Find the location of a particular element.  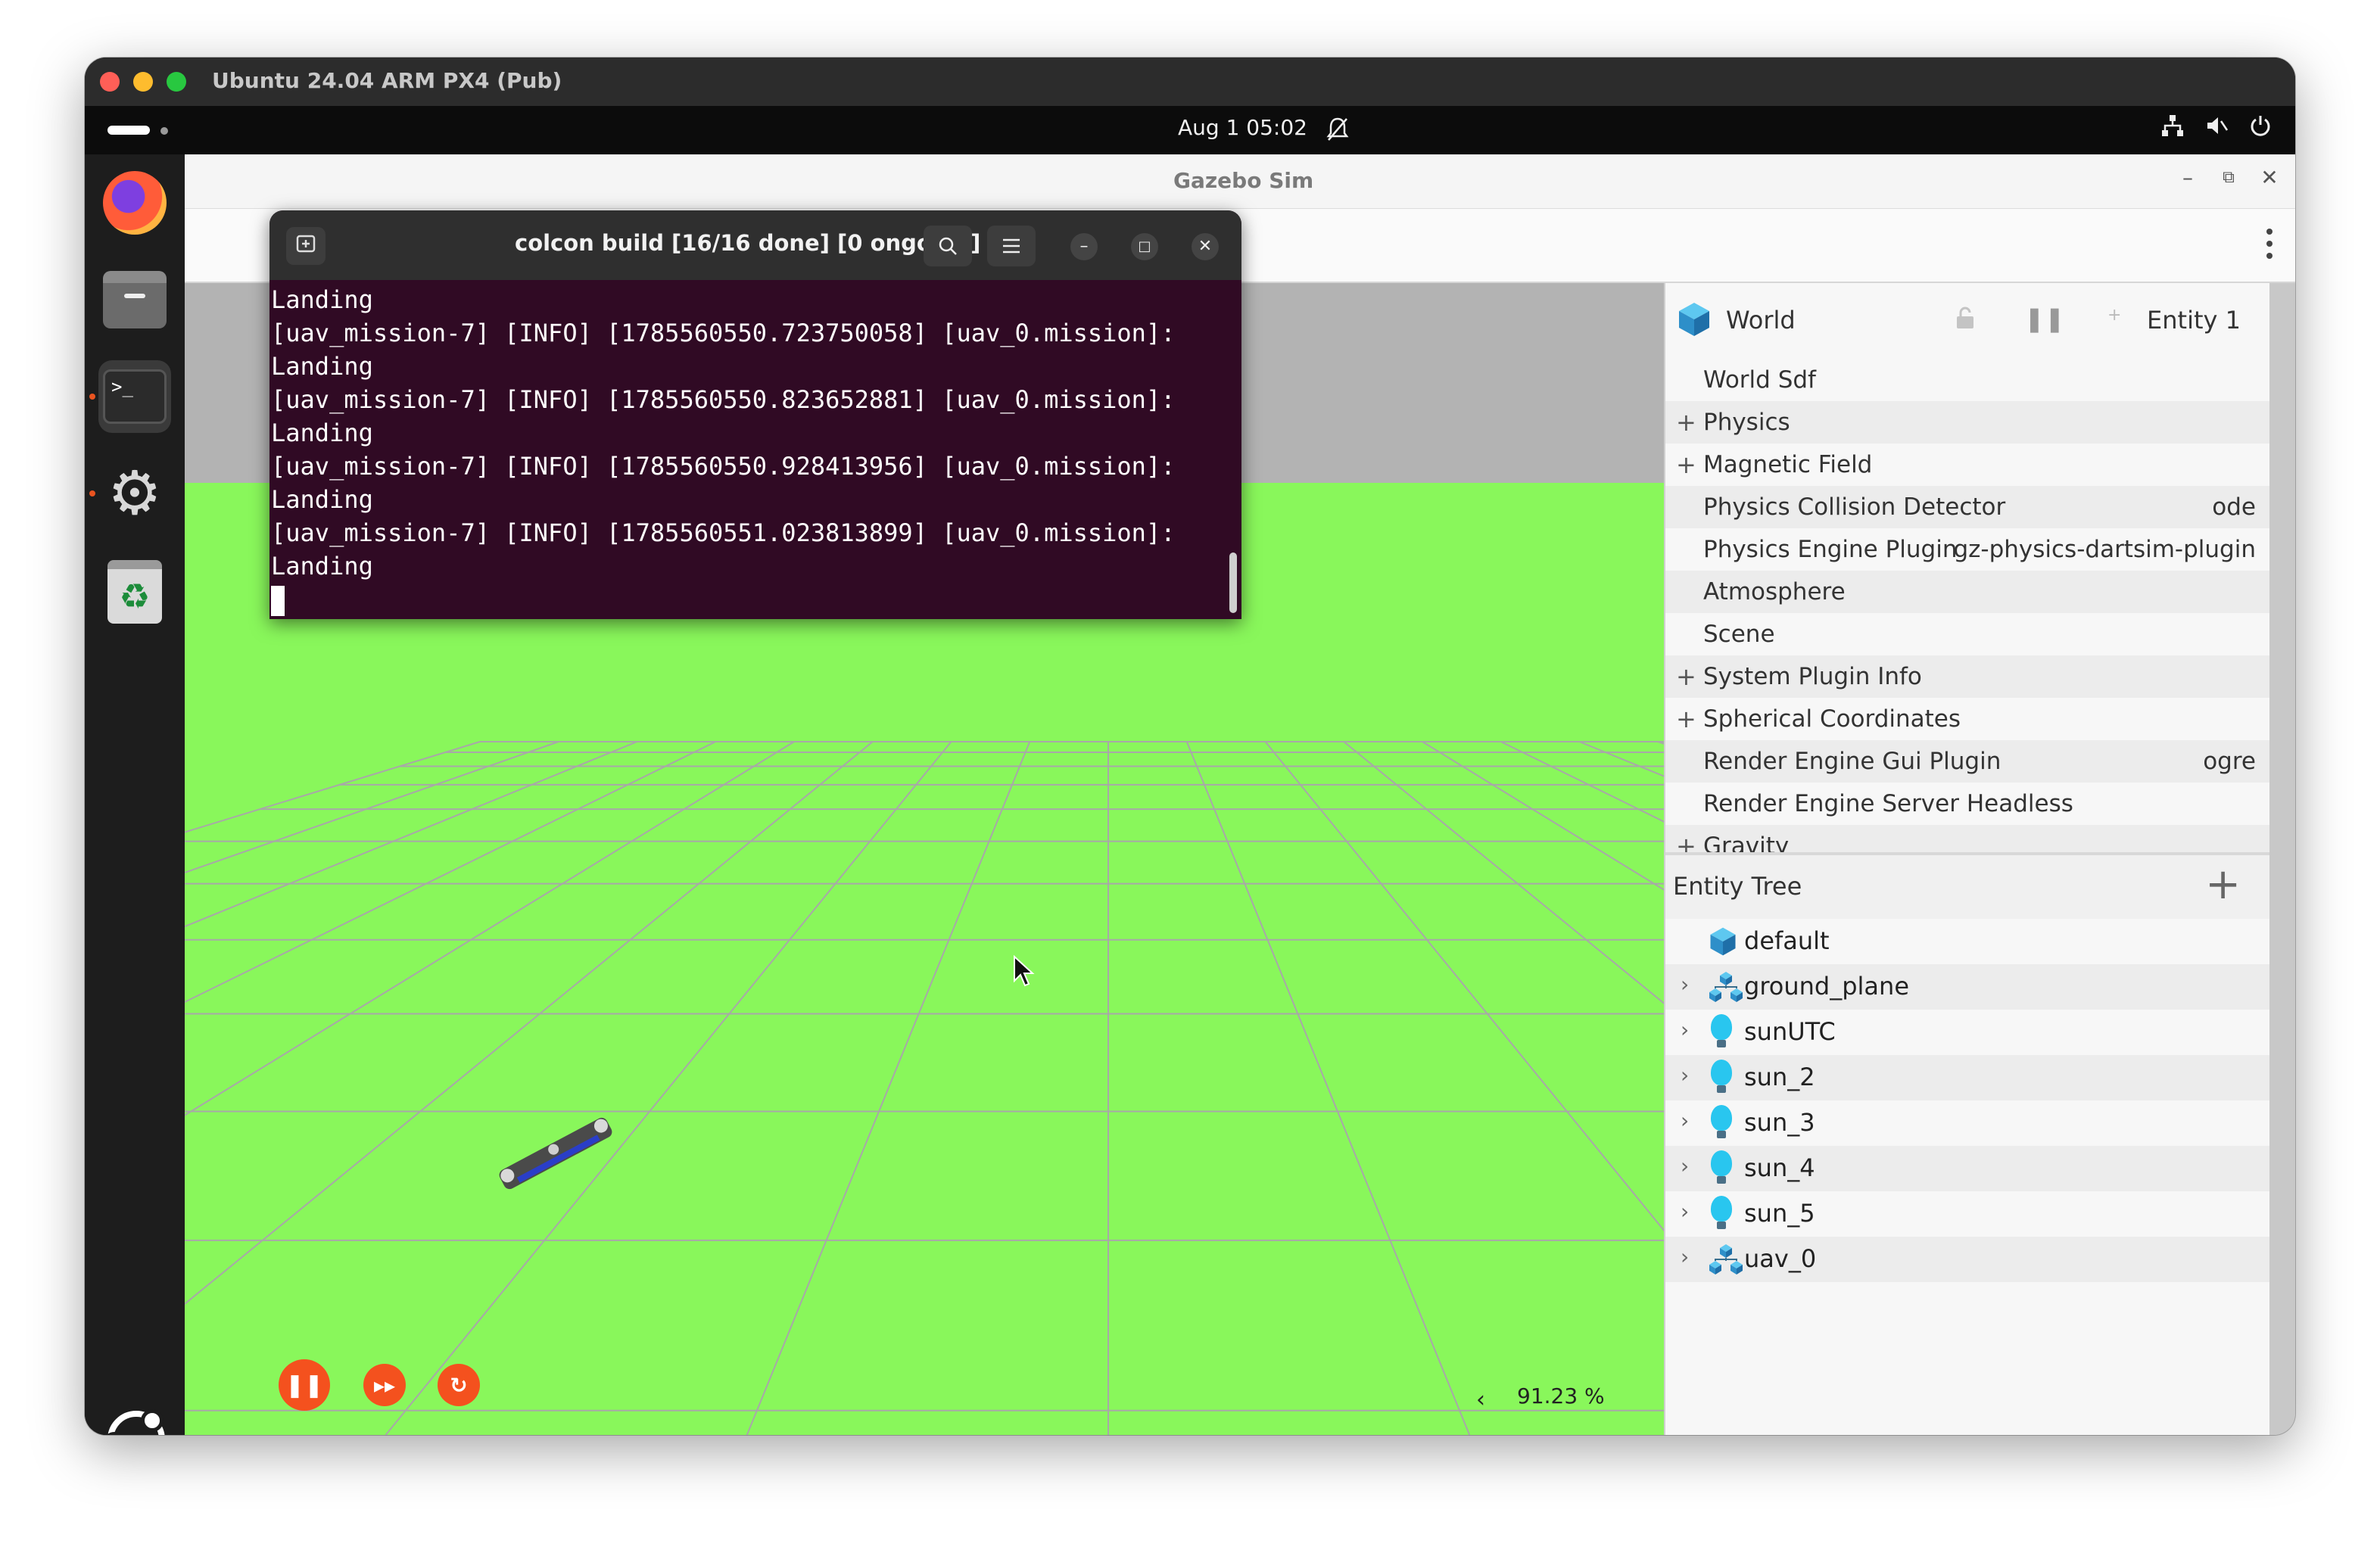

terminal-icon: >_ is located at coordinates (135, 396).